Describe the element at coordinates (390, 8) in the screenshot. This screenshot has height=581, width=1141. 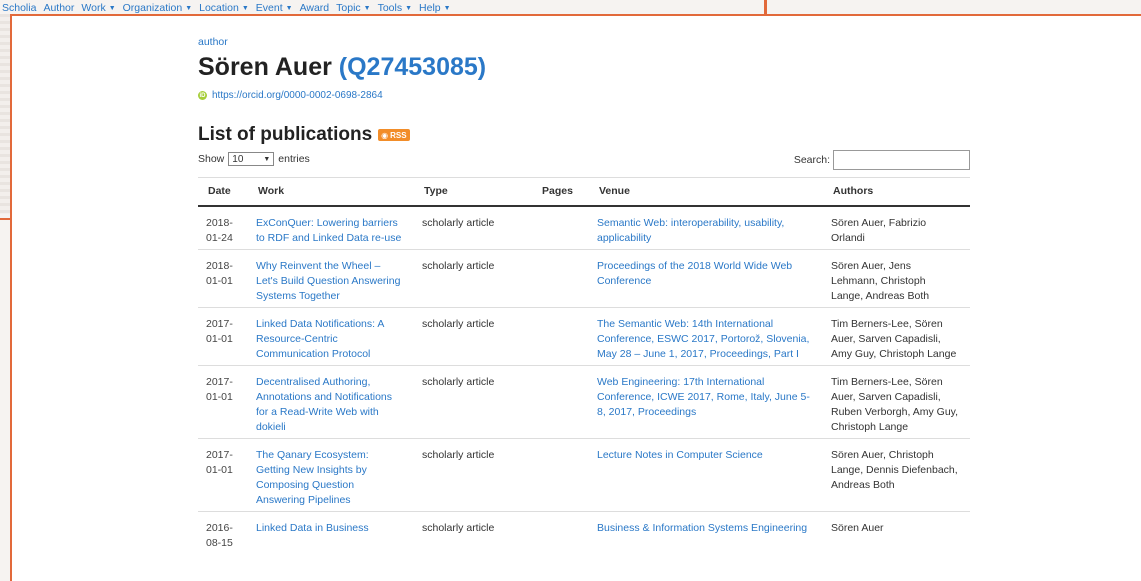
I see `nav-item-label: Tools` at that location.